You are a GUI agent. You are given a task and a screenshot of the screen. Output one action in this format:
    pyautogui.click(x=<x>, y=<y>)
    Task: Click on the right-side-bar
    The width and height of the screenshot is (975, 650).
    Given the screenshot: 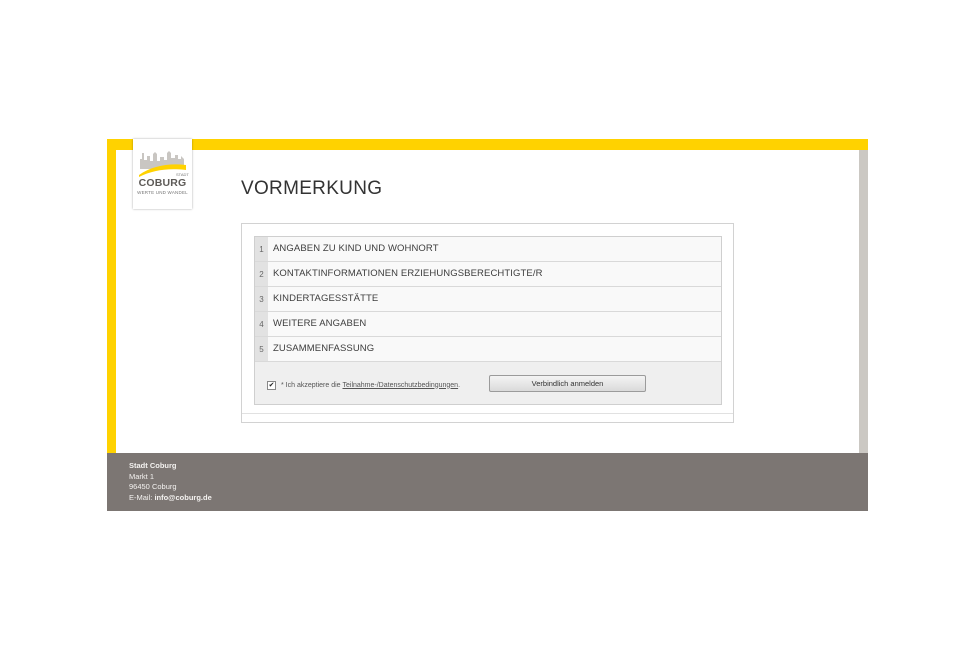 What is the action you would take?
    pyautogui.click(x=863, y=301)
    